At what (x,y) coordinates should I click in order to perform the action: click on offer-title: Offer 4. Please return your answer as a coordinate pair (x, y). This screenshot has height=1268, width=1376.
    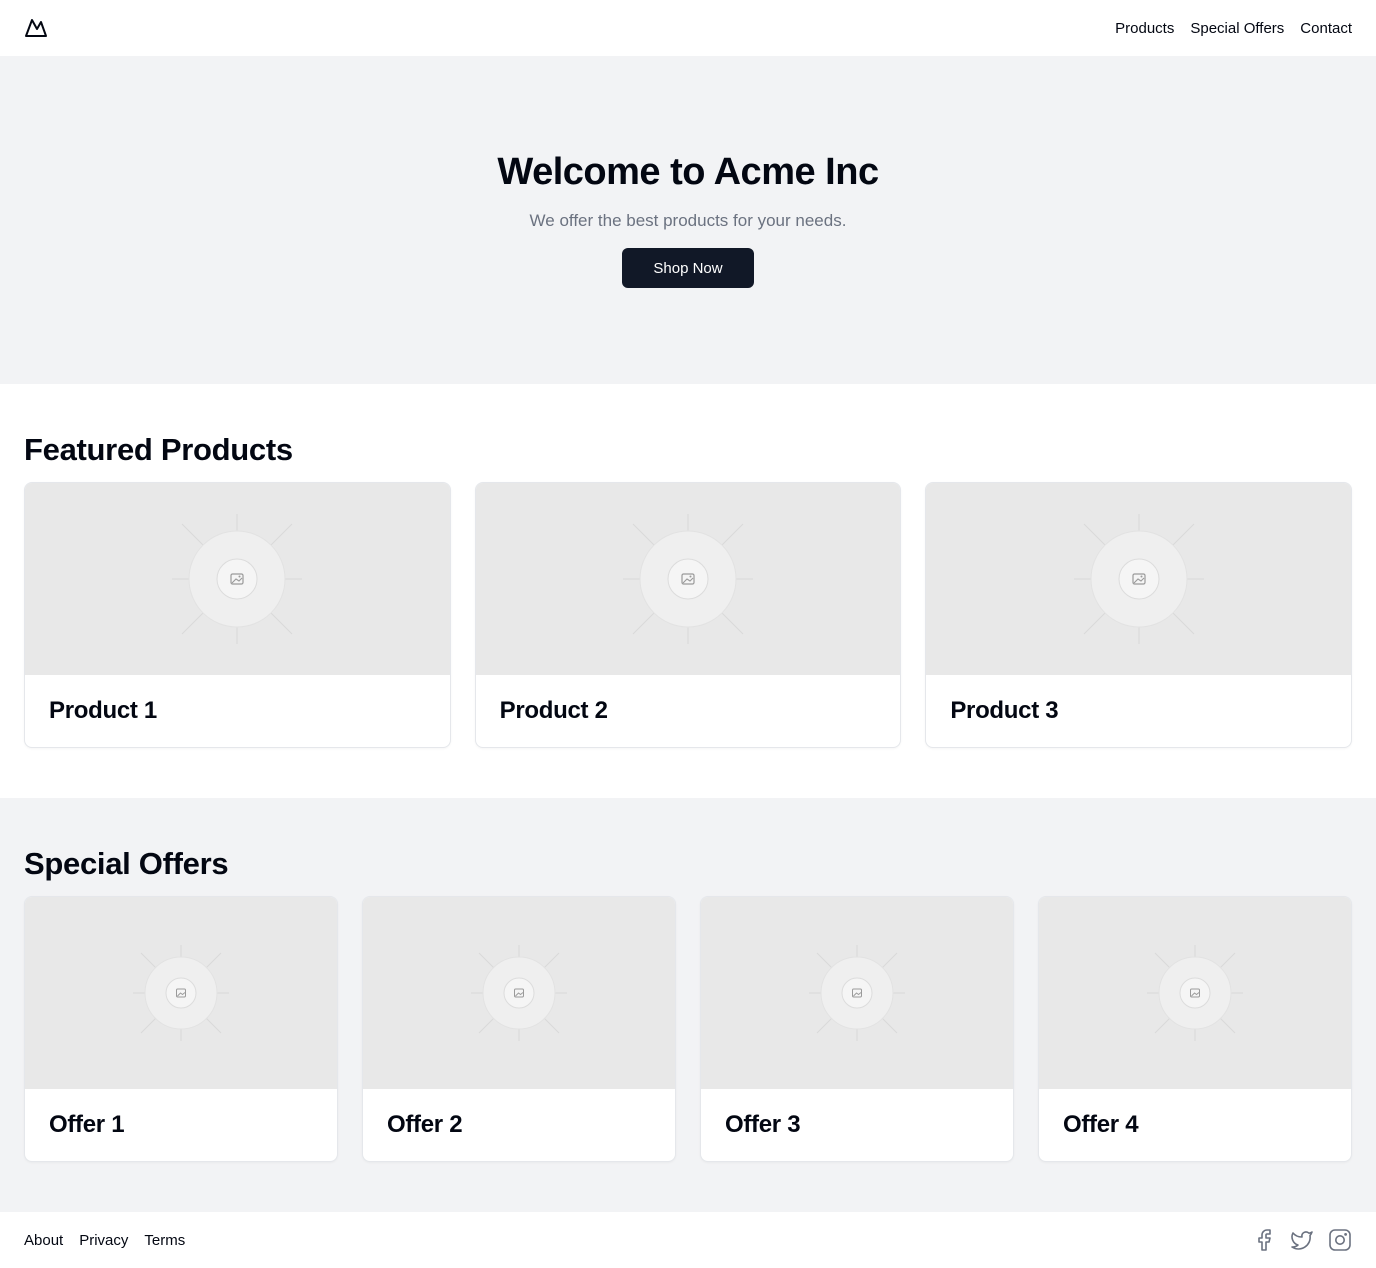
    Looking at the image, I should click on (1101, 1124).